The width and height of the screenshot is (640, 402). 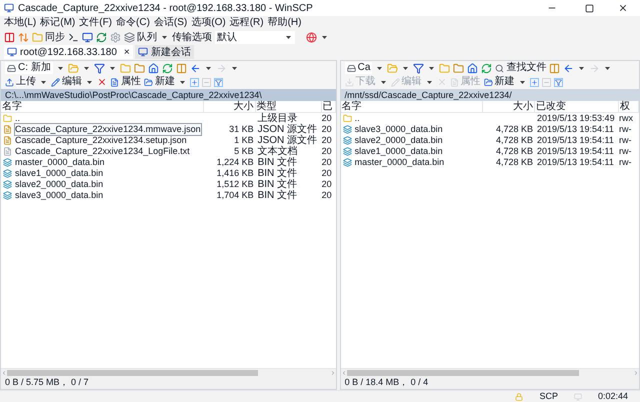 I want to click on minus-icon, so click(x=546, y=82).